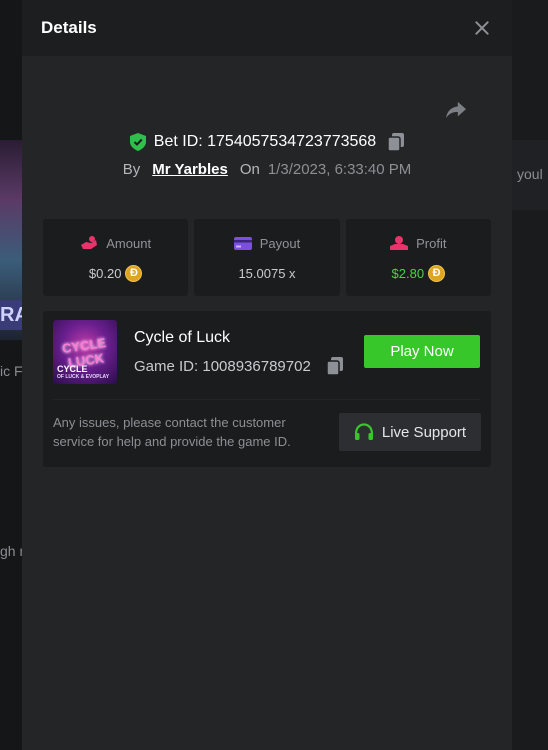 This screenshot has height=750, width=548. What do you see at coordinates (267, 273) in the screenshot?
I see `stat-value: 15.0075 x` at bounding box center [267, 273].